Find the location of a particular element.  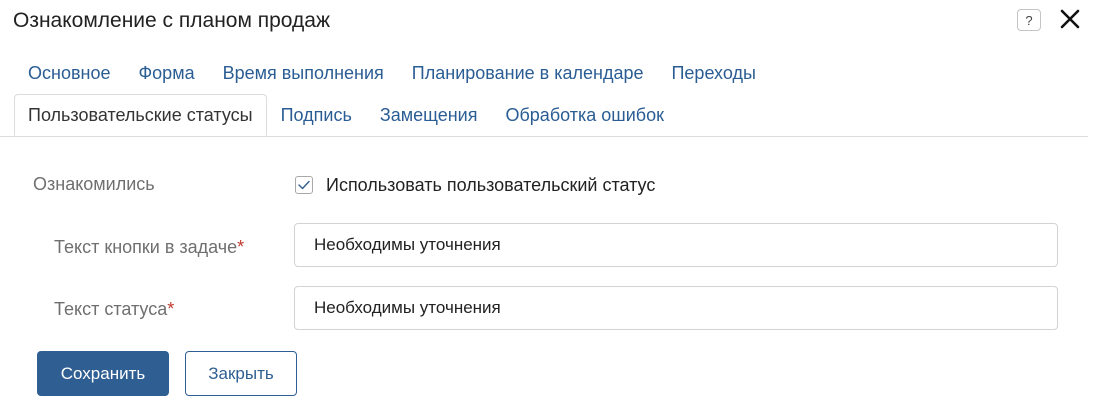

custom-status-checkbox-row: Использовать пользовательский статус is located at coordinates (475, 185).